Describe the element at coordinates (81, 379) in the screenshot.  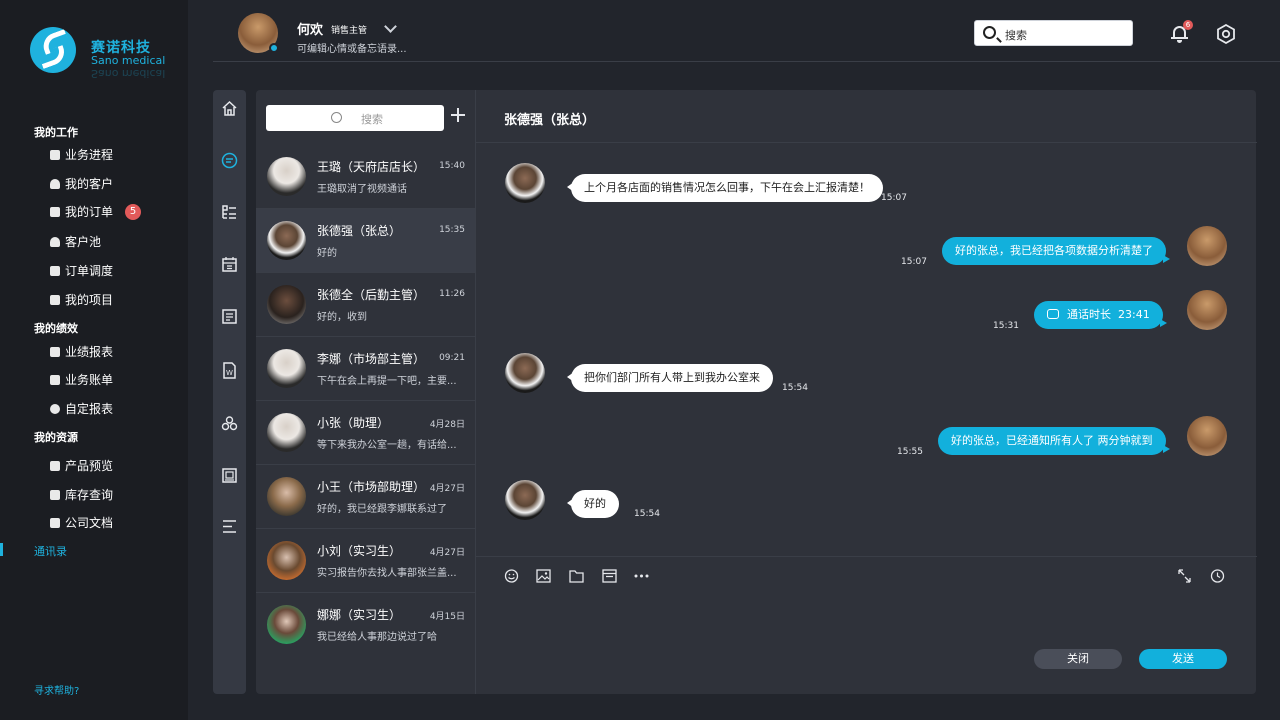
I see `sidebar-item-business-bill: 业务账单` at that location.